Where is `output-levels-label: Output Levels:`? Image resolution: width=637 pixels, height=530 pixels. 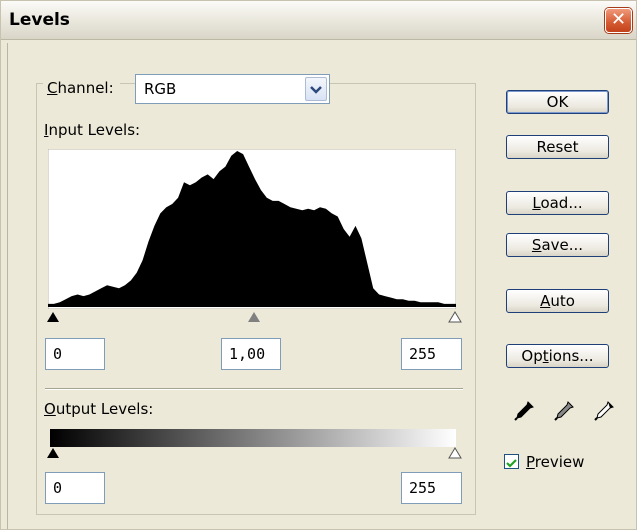
output-levels-label: Output Levels: is located at coordinates (98, 409).